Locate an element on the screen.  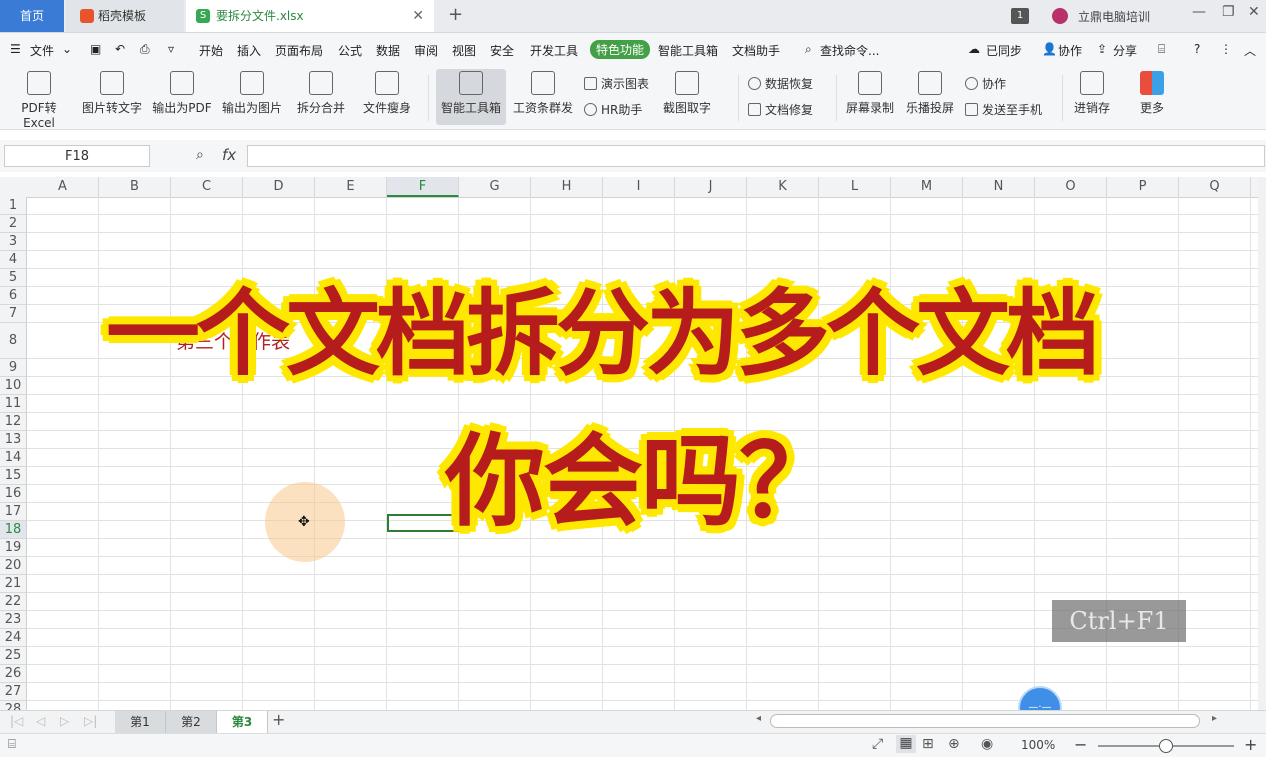
more-options-icon: ⋮ is located at coordinates (1226, 49).